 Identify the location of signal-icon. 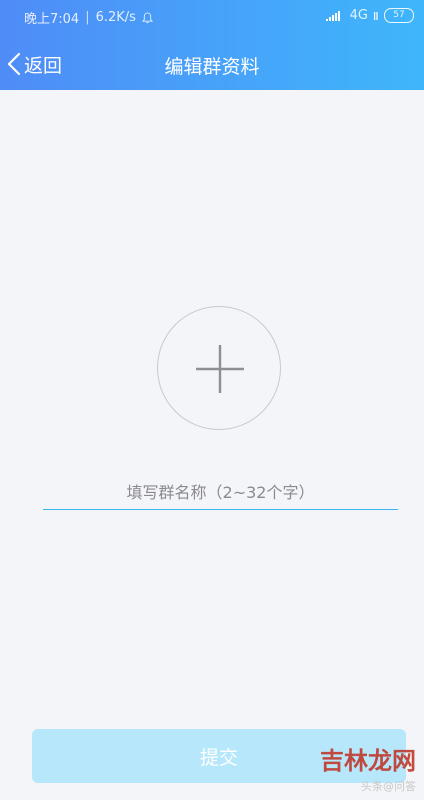
(332, 15).